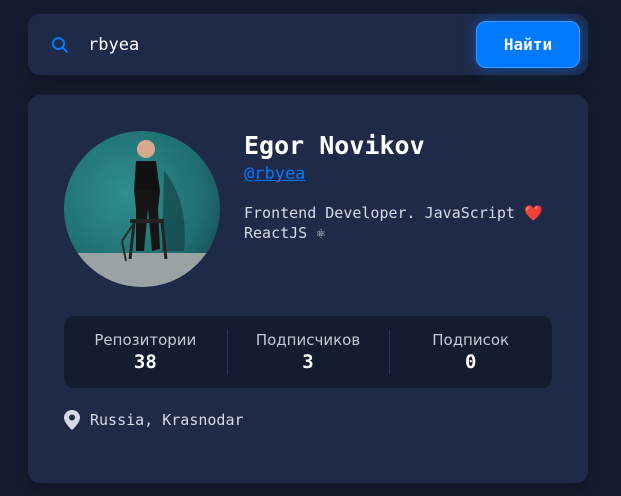  Describe the element at coordinates (278, 45) in the screenshot. I see `search-input` at that location.